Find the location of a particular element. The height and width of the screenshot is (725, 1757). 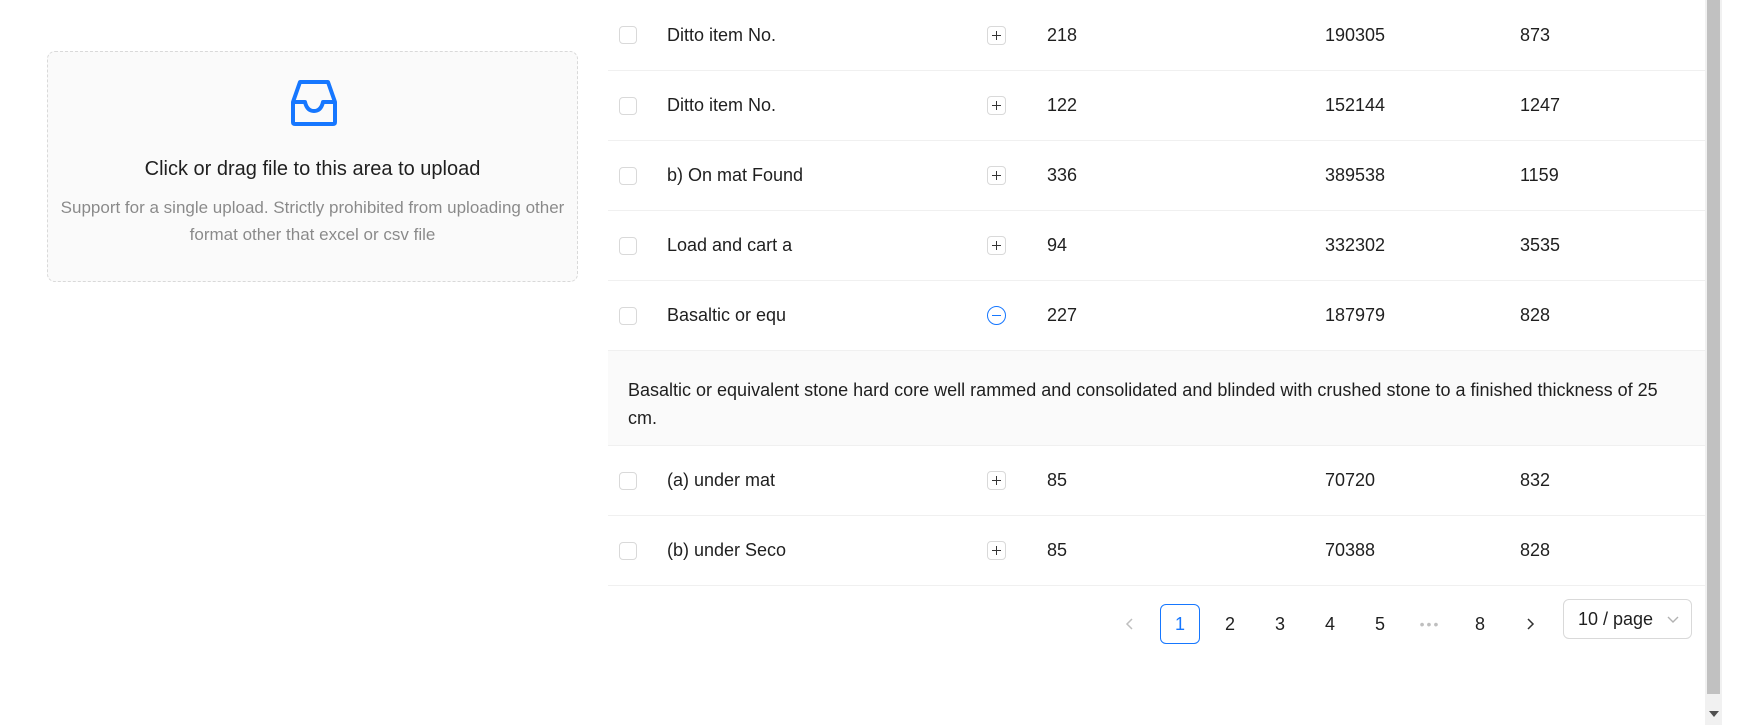

scrollbar-thumb is located at coordinates (1713, 347).